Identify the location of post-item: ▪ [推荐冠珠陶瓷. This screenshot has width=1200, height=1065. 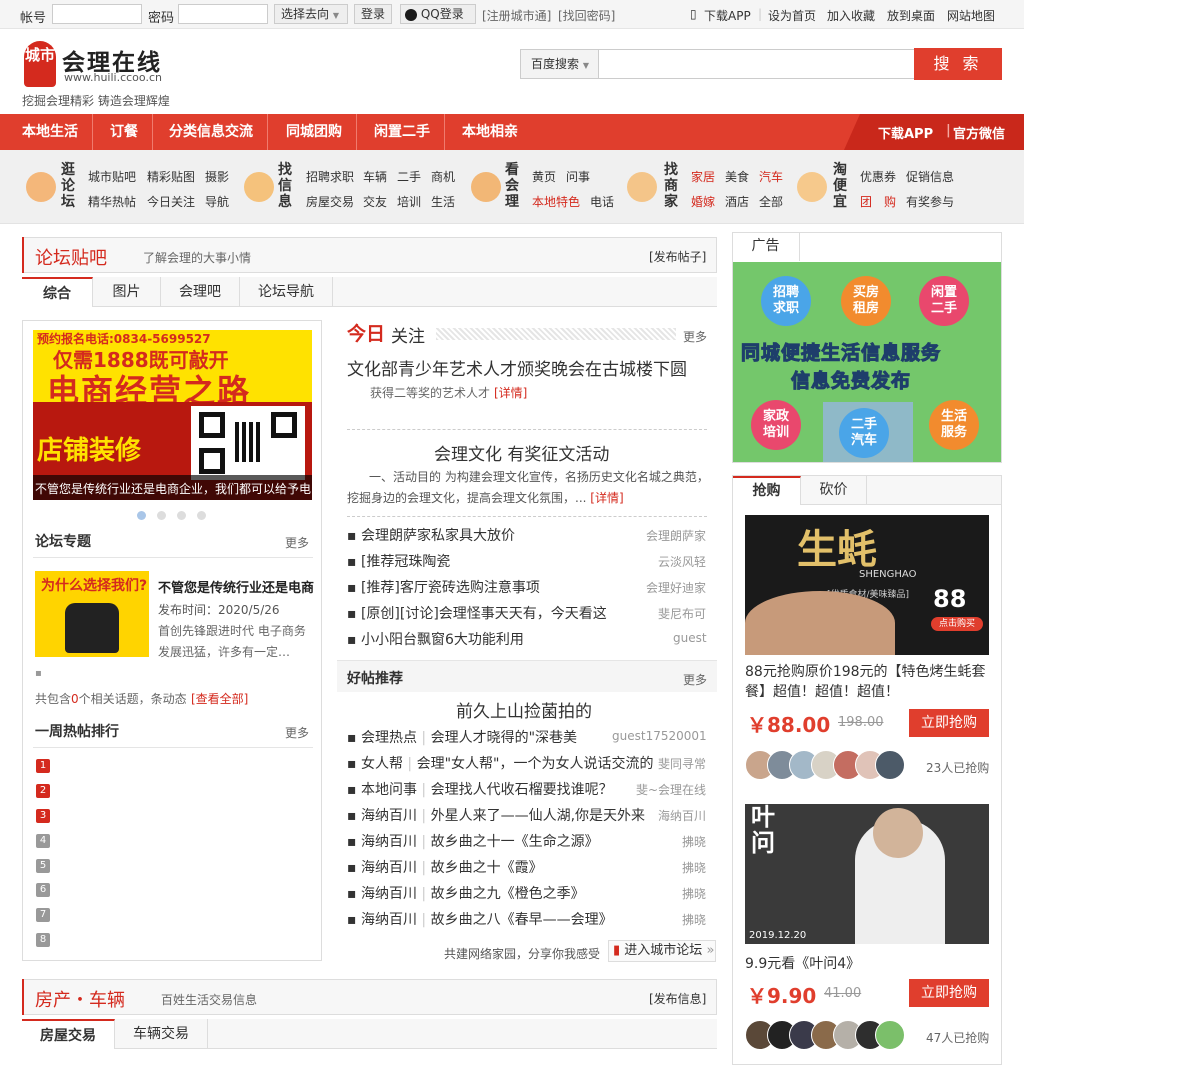
(398, 561).